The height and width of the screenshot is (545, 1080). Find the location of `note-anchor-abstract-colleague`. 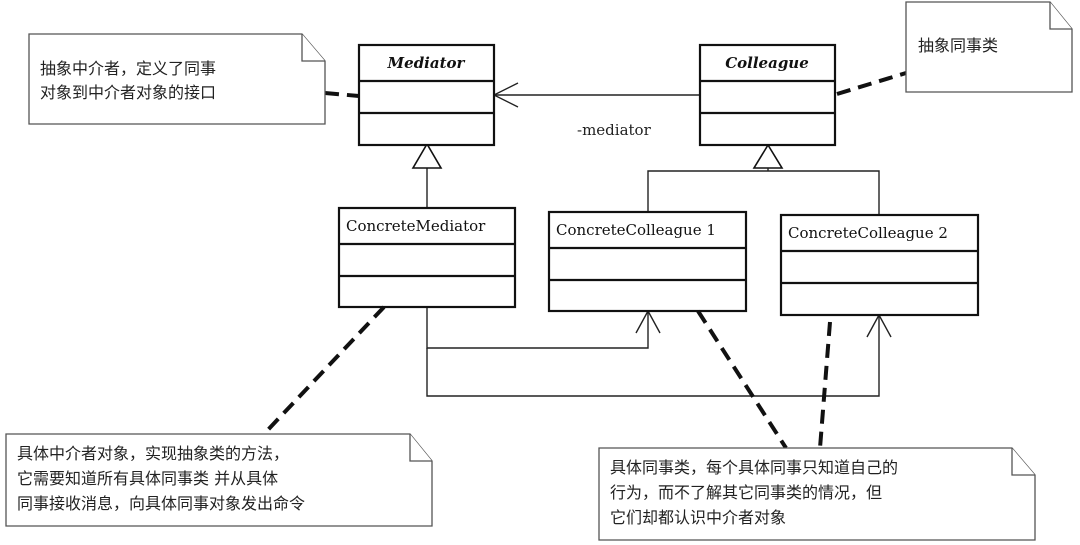

note-anchor-abstract-colleague is located at coordinates (871, 83).